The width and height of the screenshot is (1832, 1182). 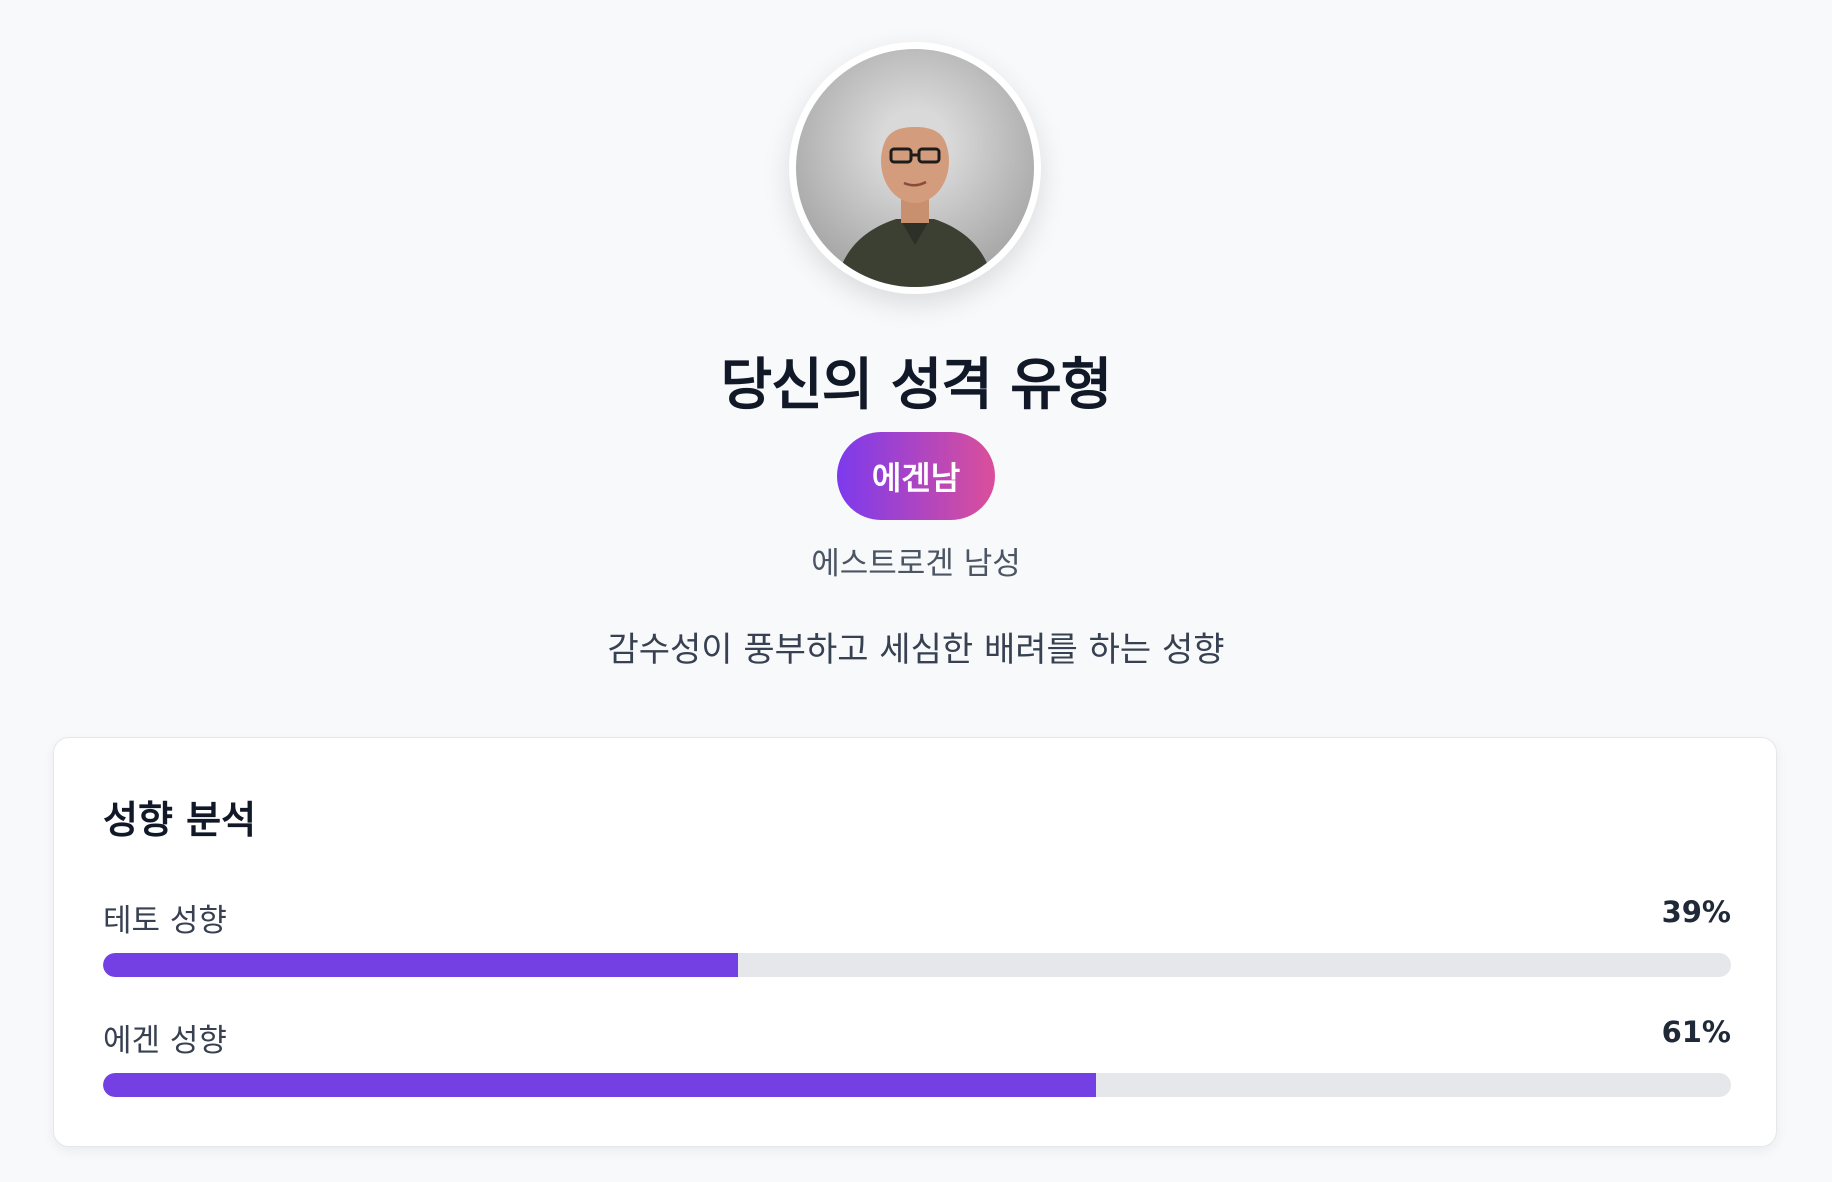 I want to click on profile-photo, so click(x=915, y=168).